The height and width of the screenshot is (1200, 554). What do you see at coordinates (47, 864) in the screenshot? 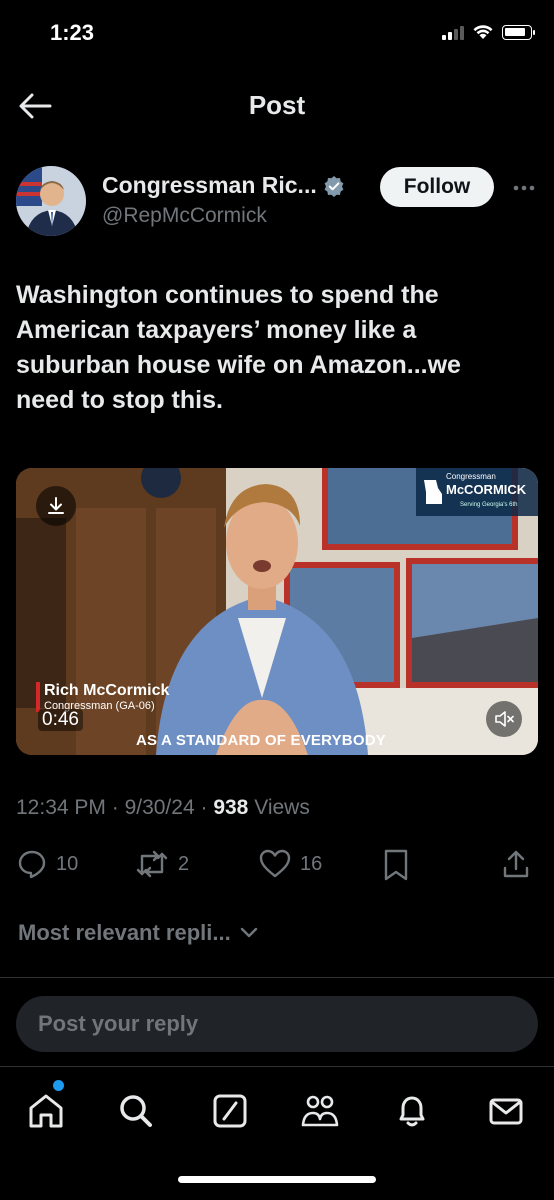
I see `reply-action: 10` at bounding box center [47, 864].